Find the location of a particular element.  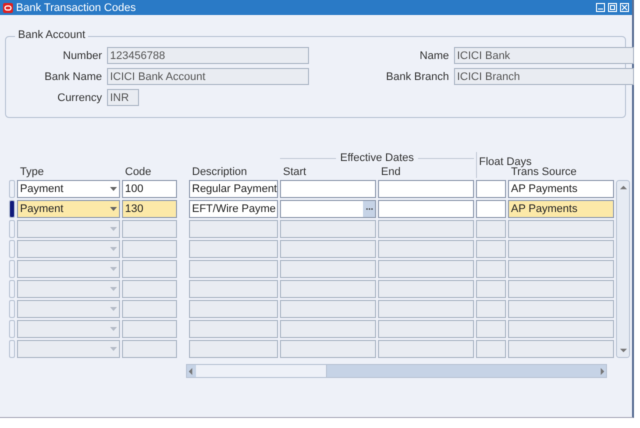

scroll-thumb is located at coordinates (261, 371).